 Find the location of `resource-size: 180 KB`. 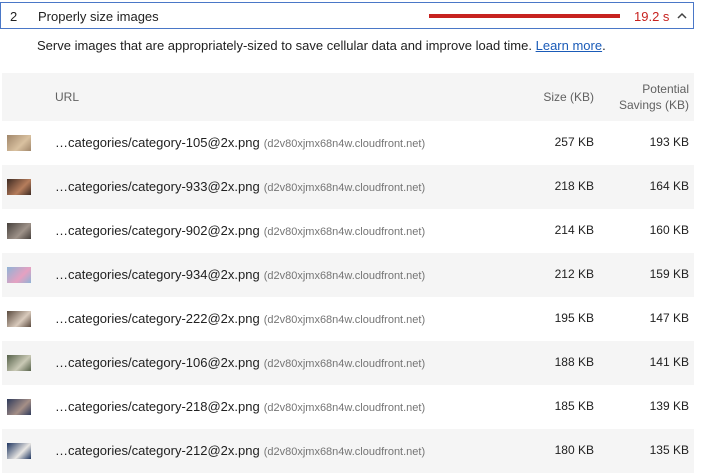

resource-size: 180 KB is located at coordinates (574, 450).